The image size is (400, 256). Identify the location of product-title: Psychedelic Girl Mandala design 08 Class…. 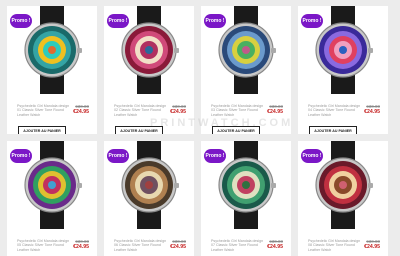
(335, 245).